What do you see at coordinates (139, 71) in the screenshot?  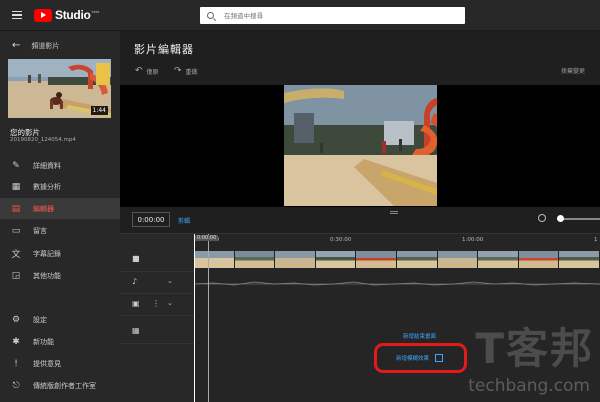 I see `undo-icon: ↶` at bounding box center [139, 71].